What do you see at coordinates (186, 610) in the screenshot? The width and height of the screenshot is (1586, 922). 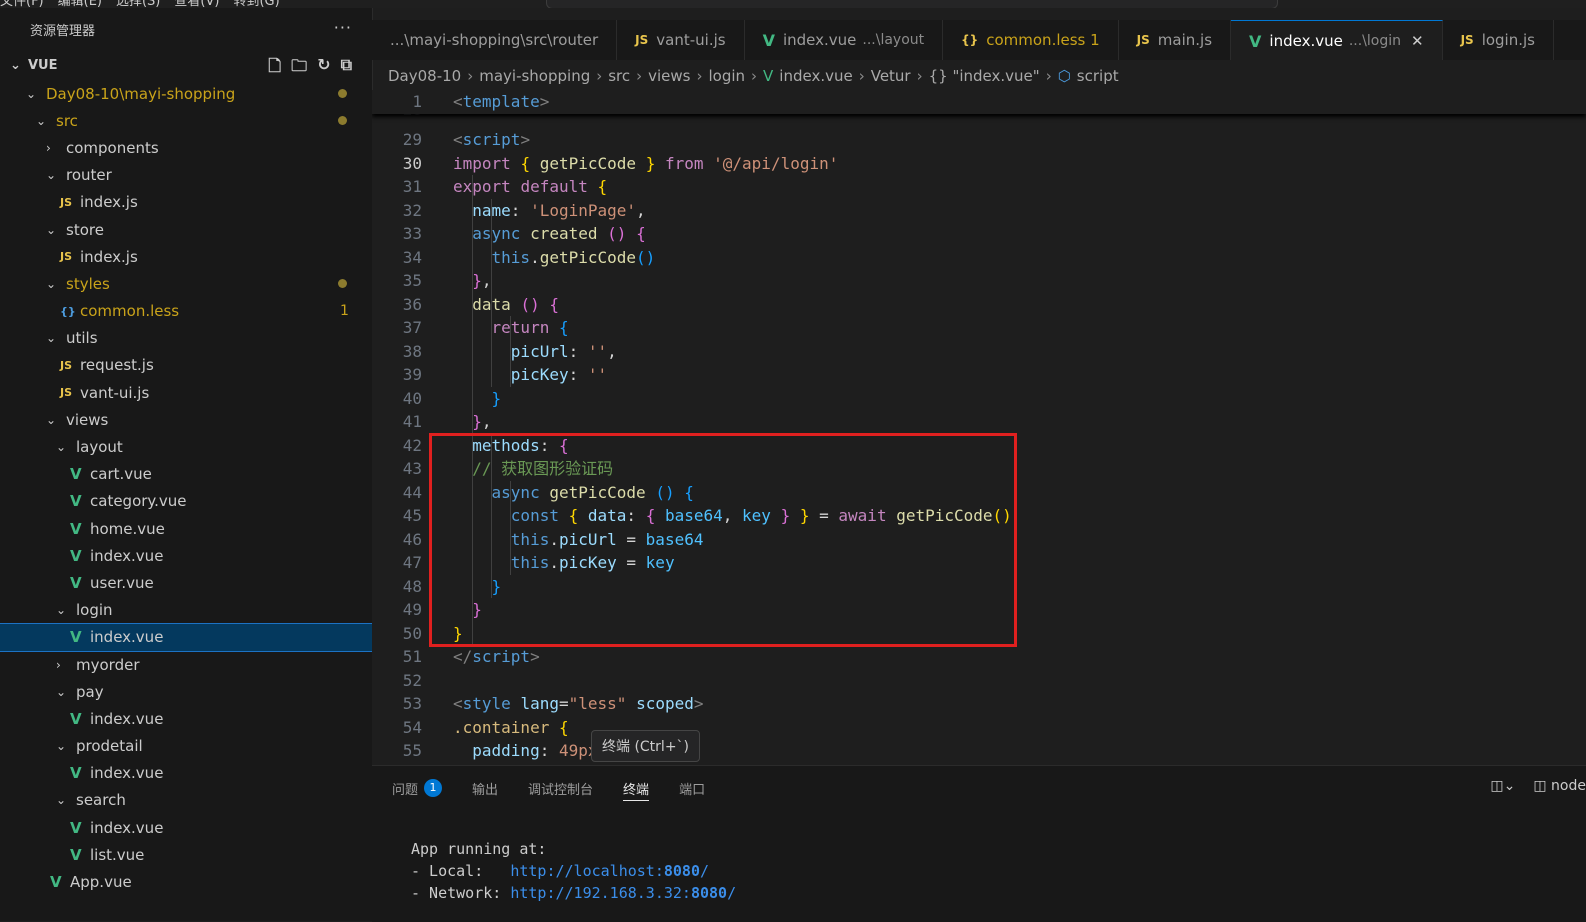 I see `tree-folder: ⌄ login` at bounding box center [186, 610].